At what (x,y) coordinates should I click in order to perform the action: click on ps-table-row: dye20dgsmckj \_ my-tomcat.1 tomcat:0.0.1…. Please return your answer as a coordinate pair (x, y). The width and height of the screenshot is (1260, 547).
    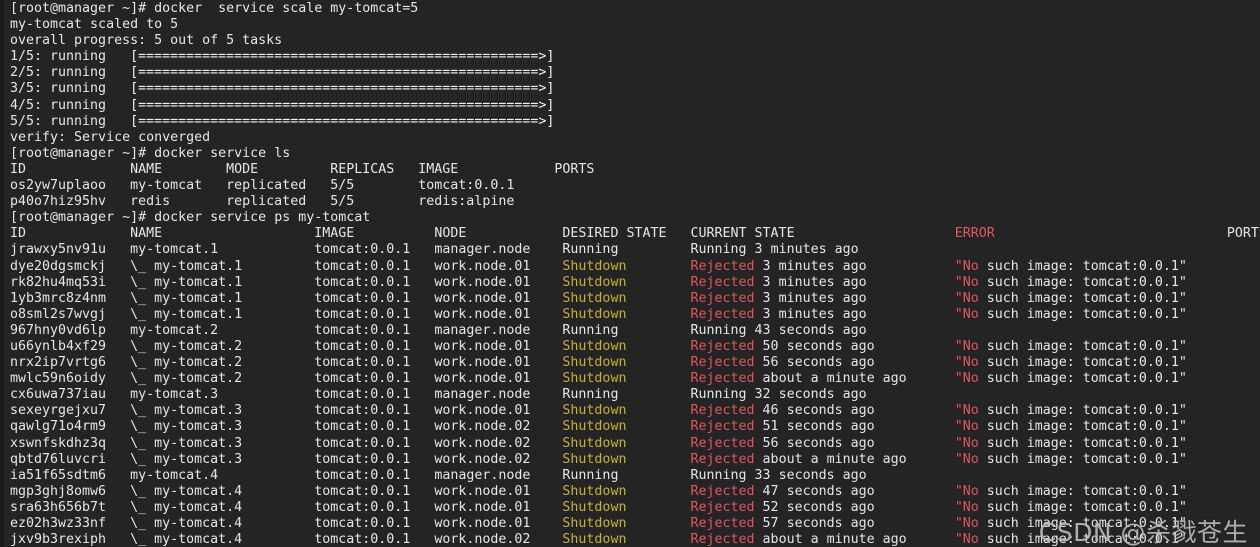
    Looking at the image, I should click on (635, 267).